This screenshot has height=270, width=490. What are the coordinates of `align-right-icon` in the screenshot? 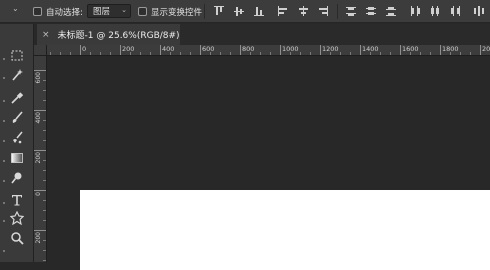 It's located at (323, 11).